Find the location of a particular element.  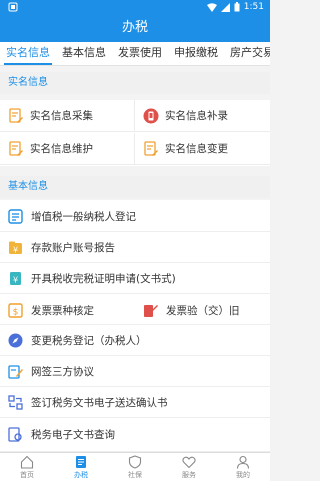

heart-icon is located at coordinates (189, 462).